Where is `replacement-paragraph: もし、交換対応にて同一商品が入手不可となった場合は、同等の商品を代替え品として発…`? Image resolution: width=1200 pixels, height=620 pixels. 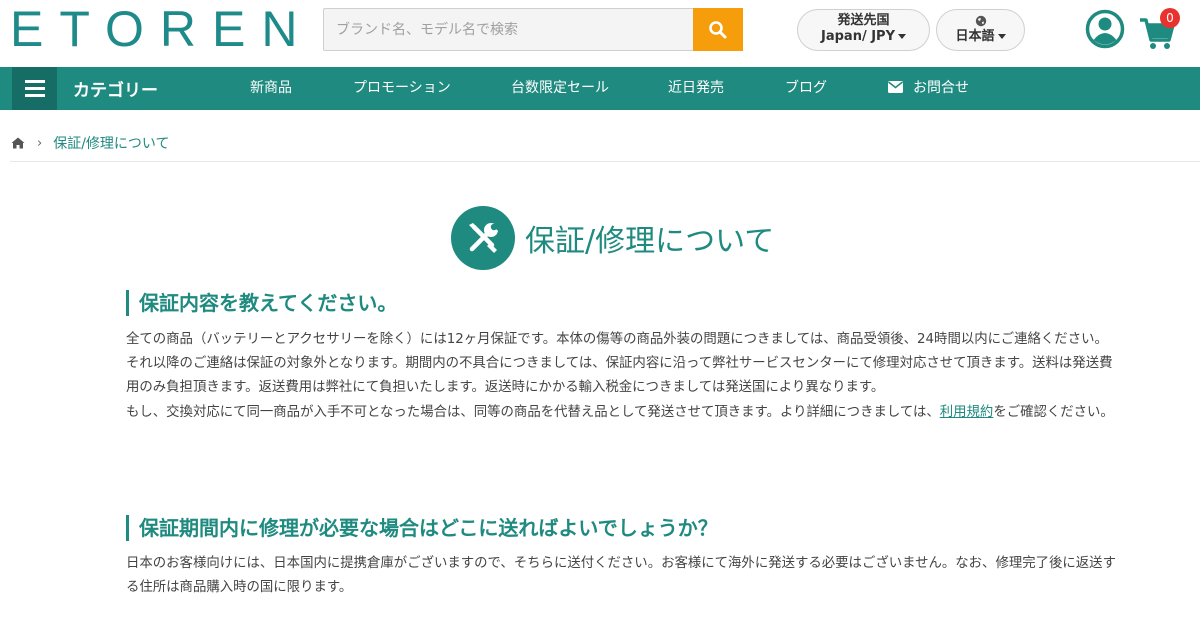
replacement-paragraph: もし、交換対応にて同一商品が入手不可となった場合は、同等の商品を代替え品として発… is located at coordinates (621, 413).